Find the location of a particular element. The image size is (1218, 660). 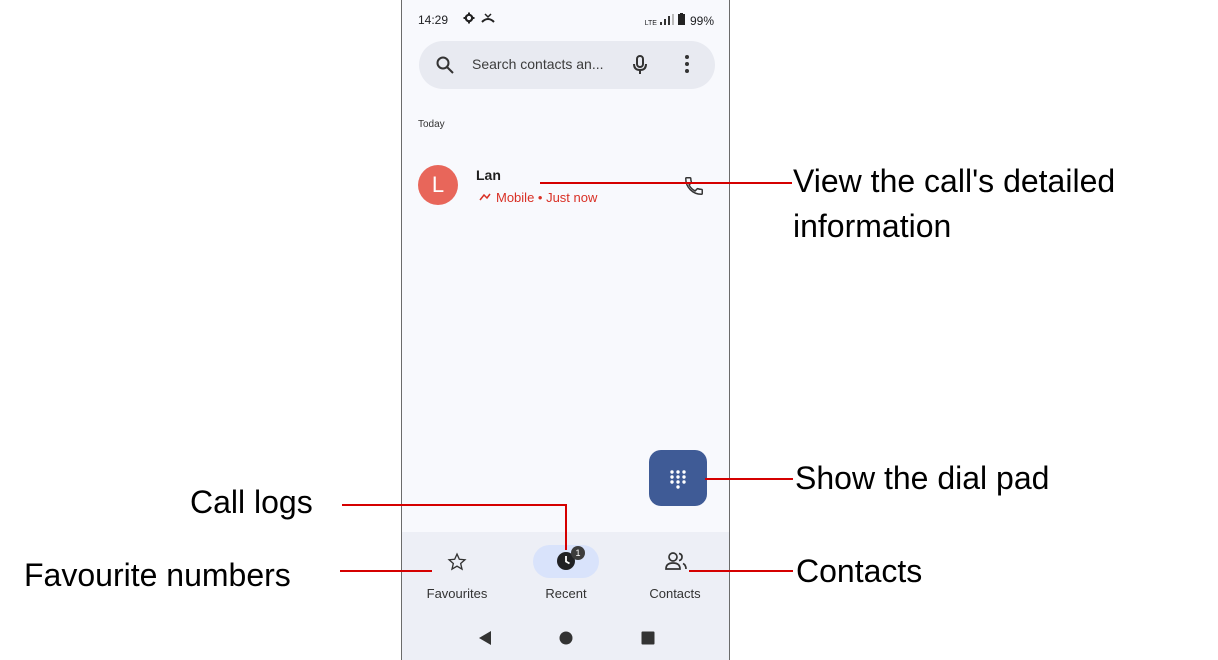

avatar: L is located at coordinates (438, 185).